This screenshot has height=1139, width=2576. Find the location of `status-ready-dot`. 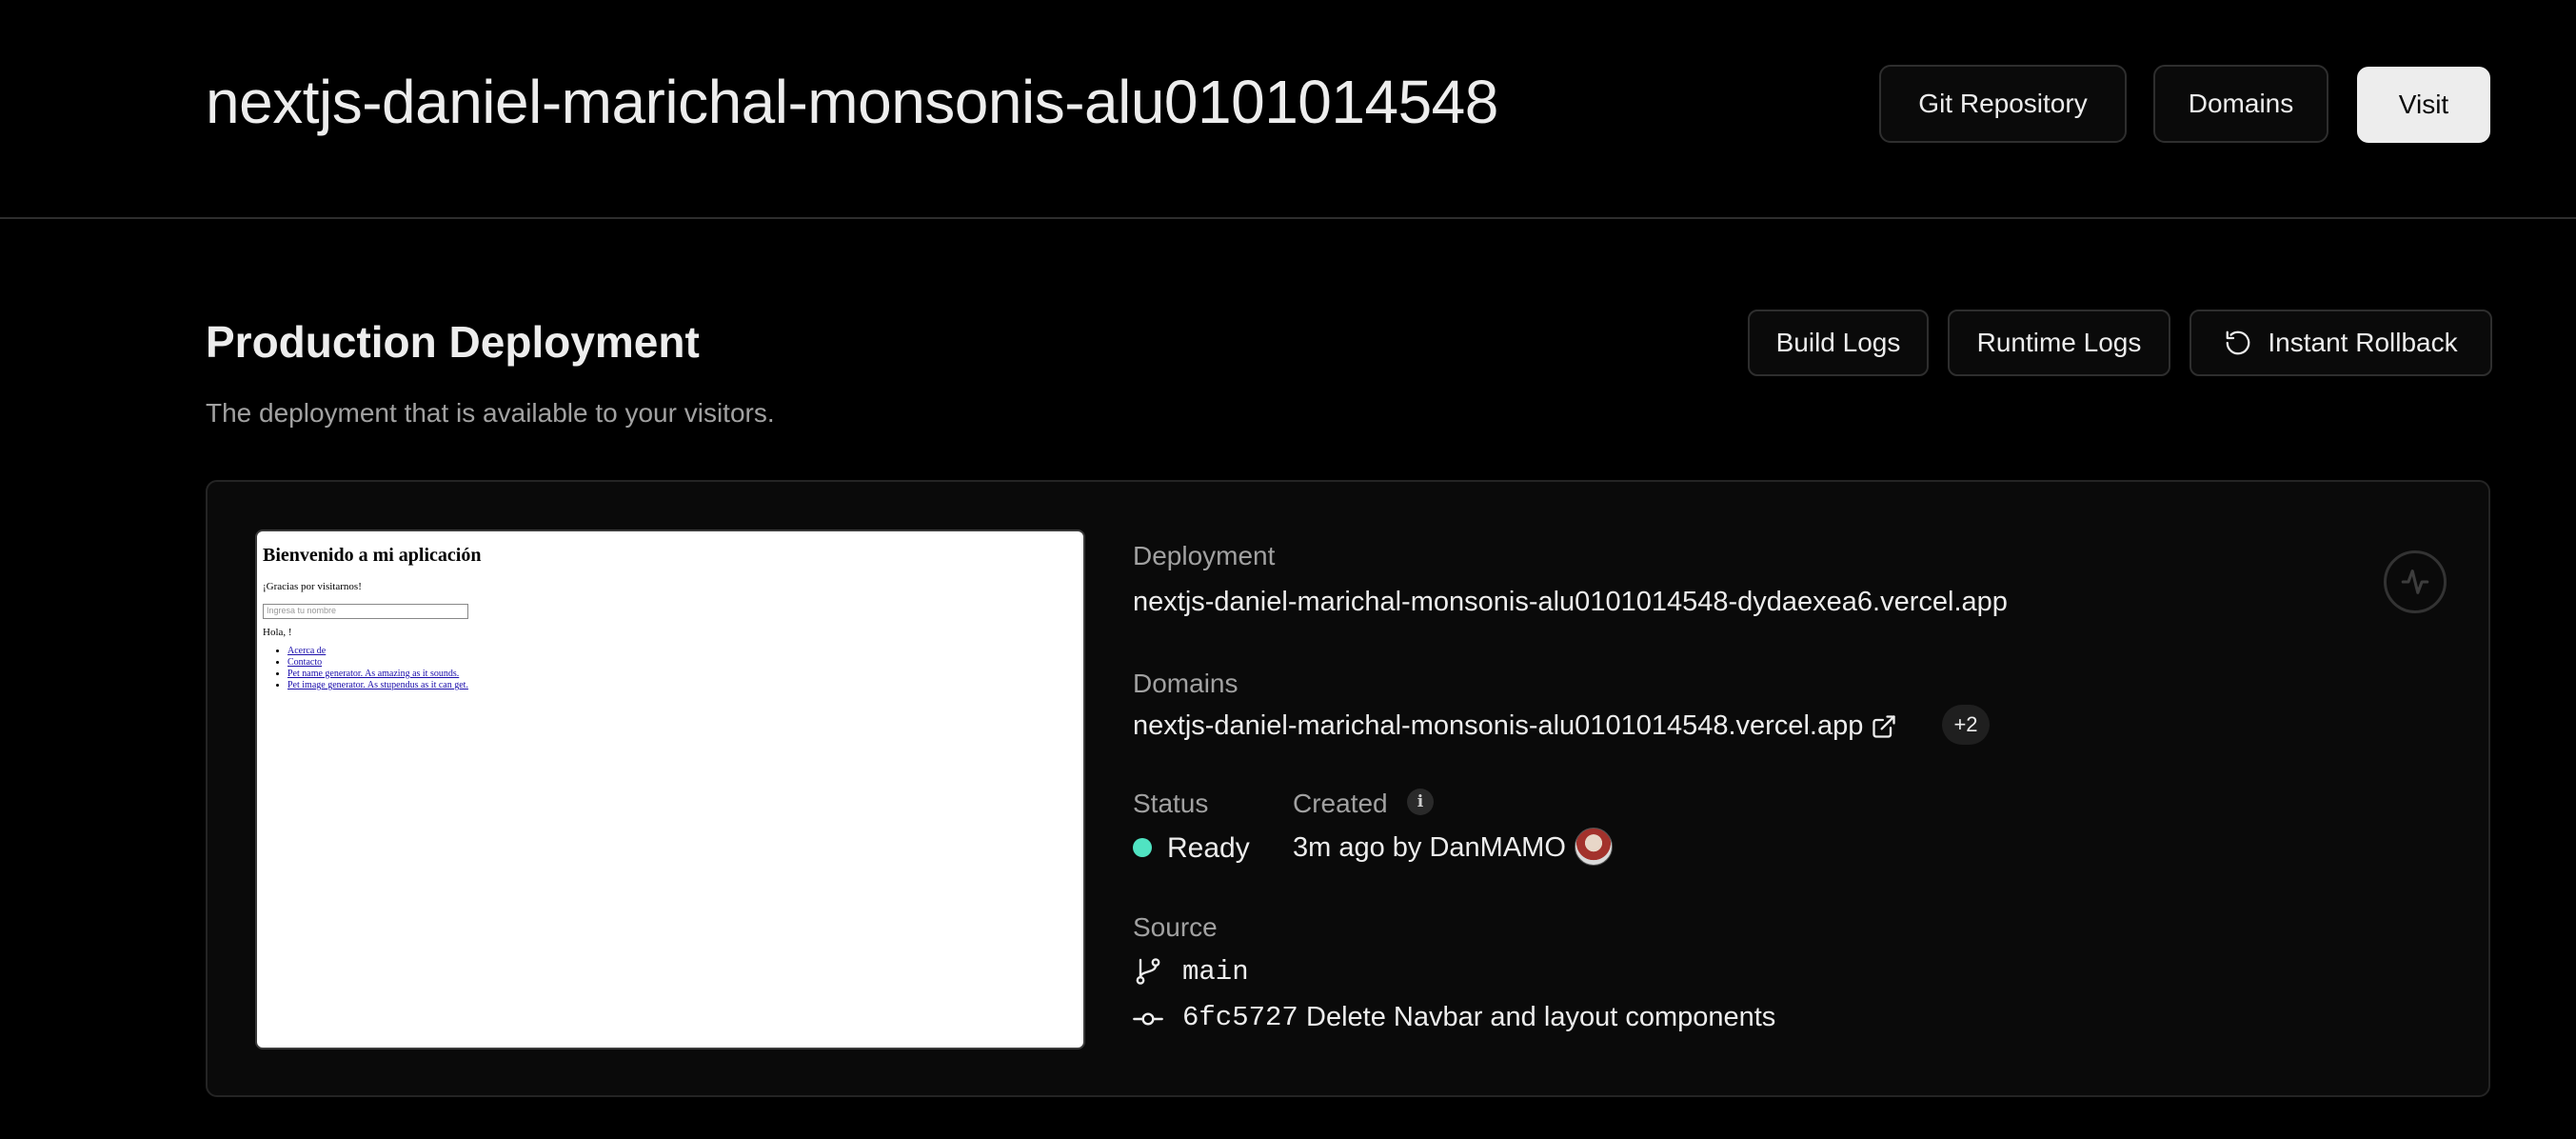

status-ready-dot is located at coordinates (1142, 847).